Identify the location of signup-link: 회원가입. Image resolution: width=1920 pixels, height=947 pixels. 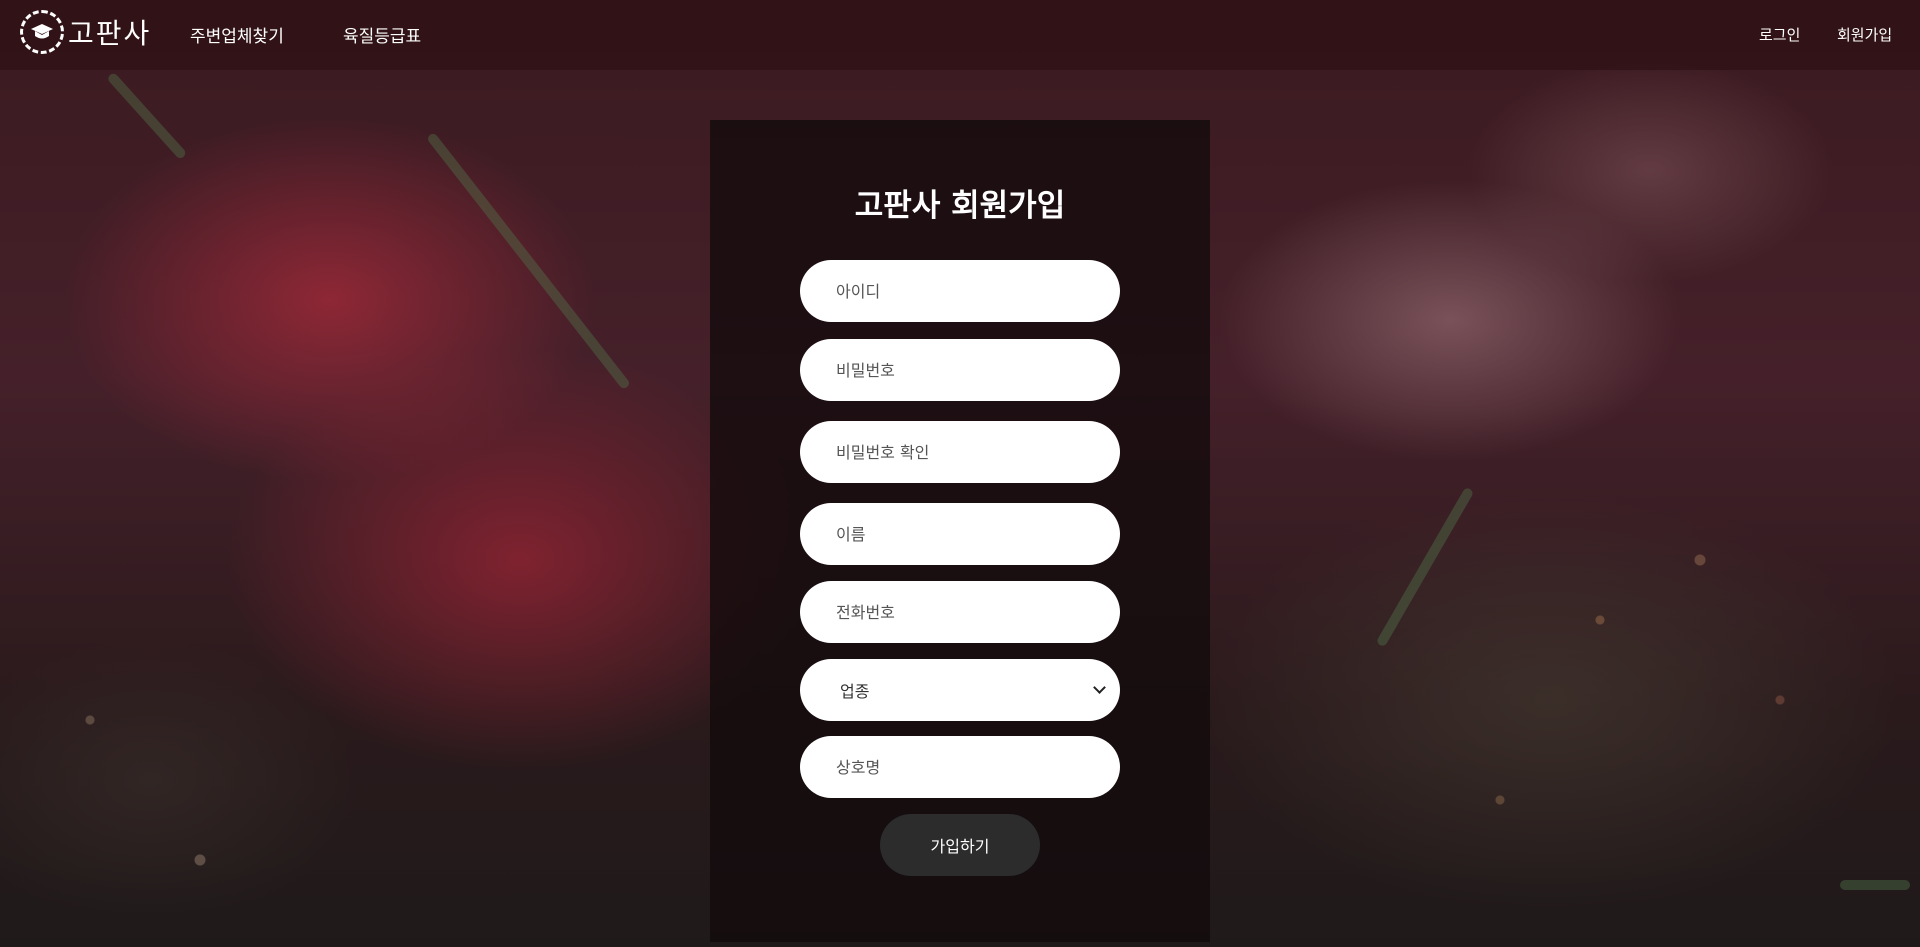
(1864, 34).